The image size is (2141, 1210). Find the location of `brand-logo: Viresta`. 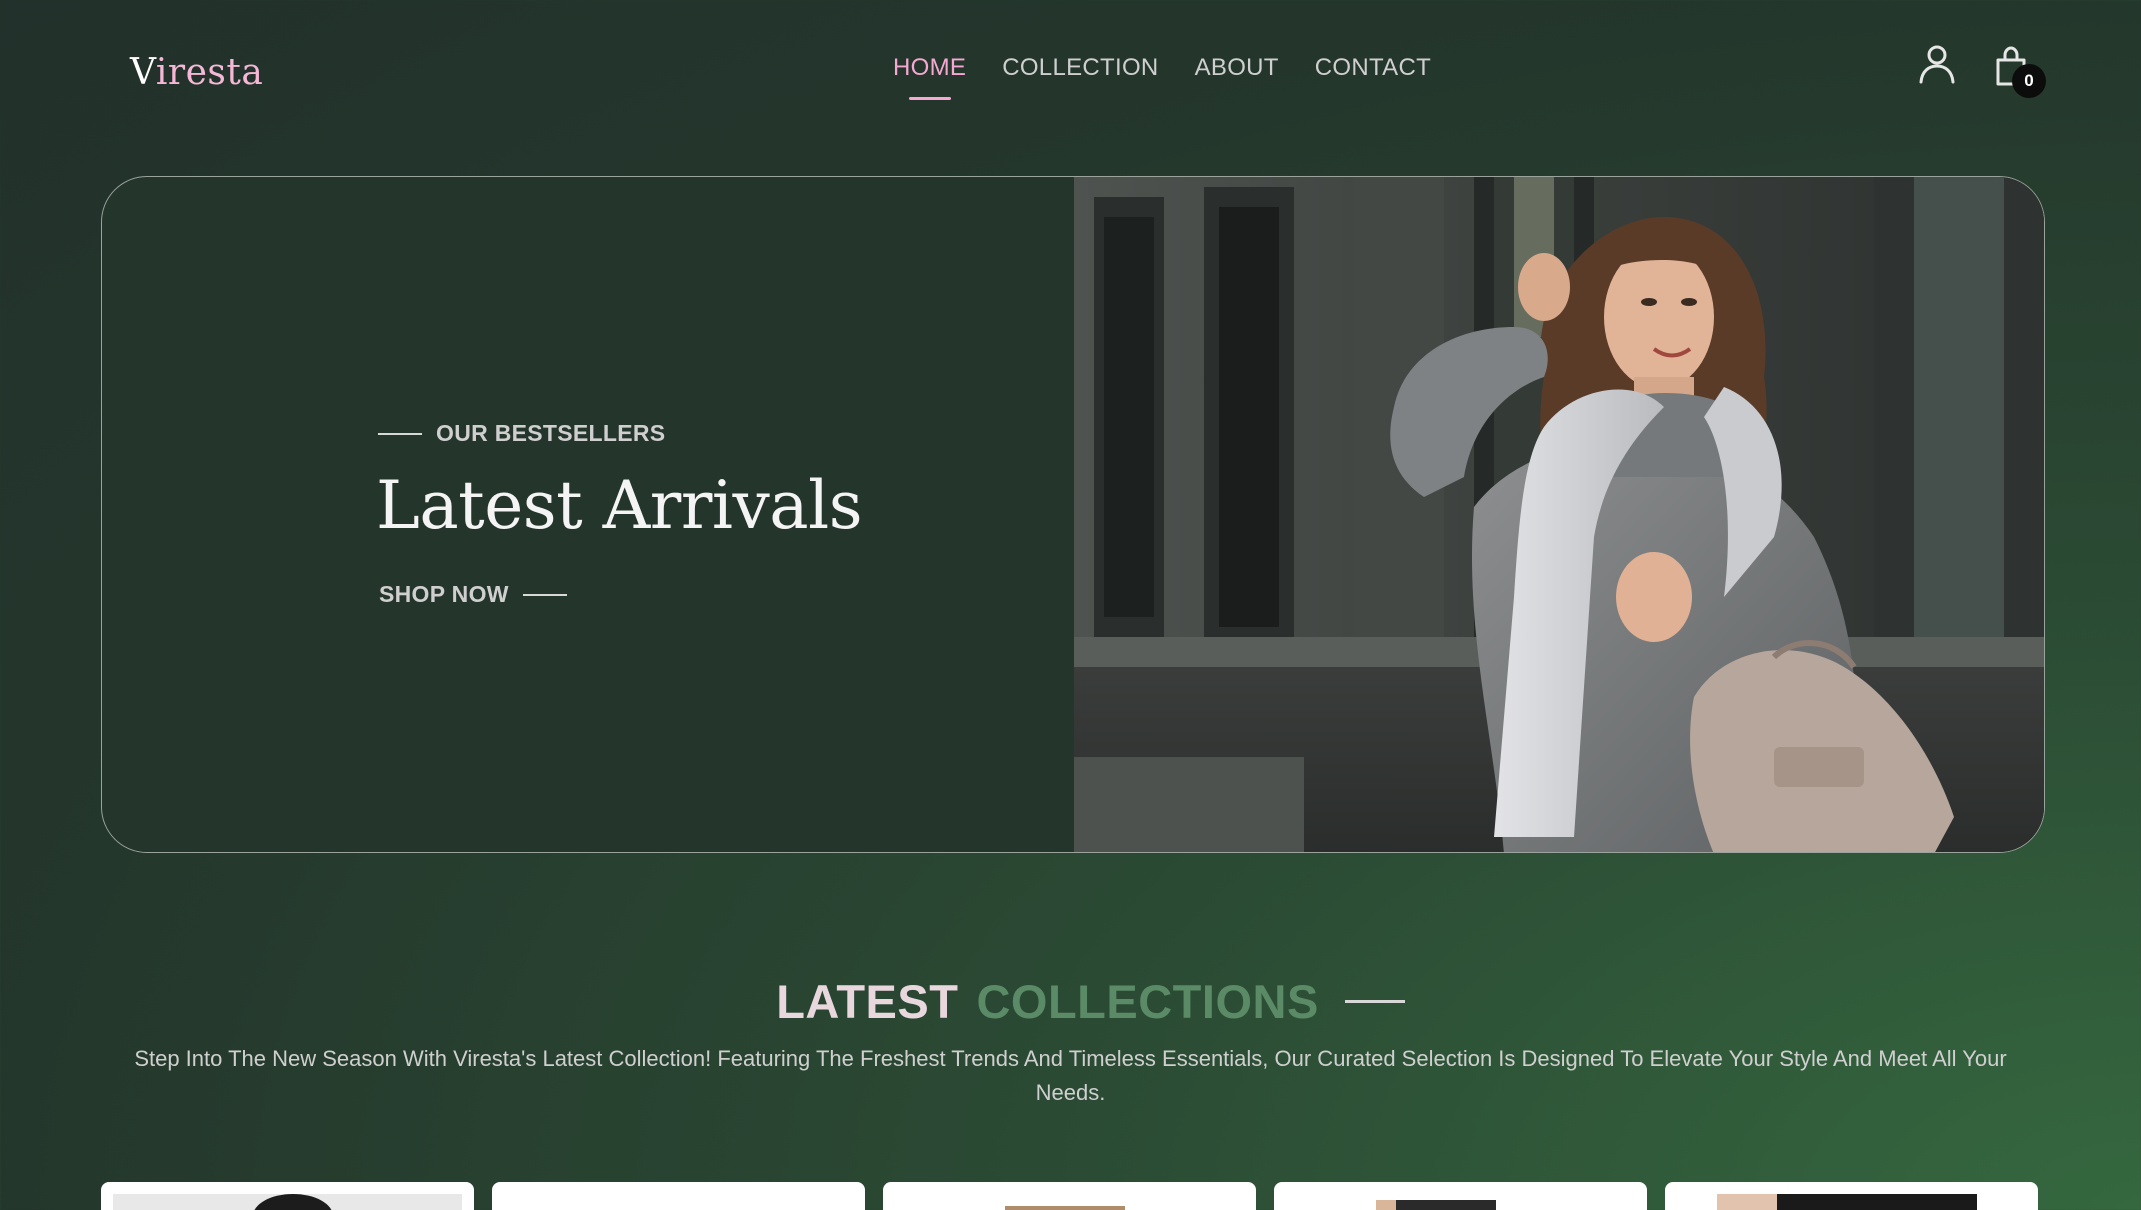

brand-logo: Viresta is located at coordinates (196, 72).